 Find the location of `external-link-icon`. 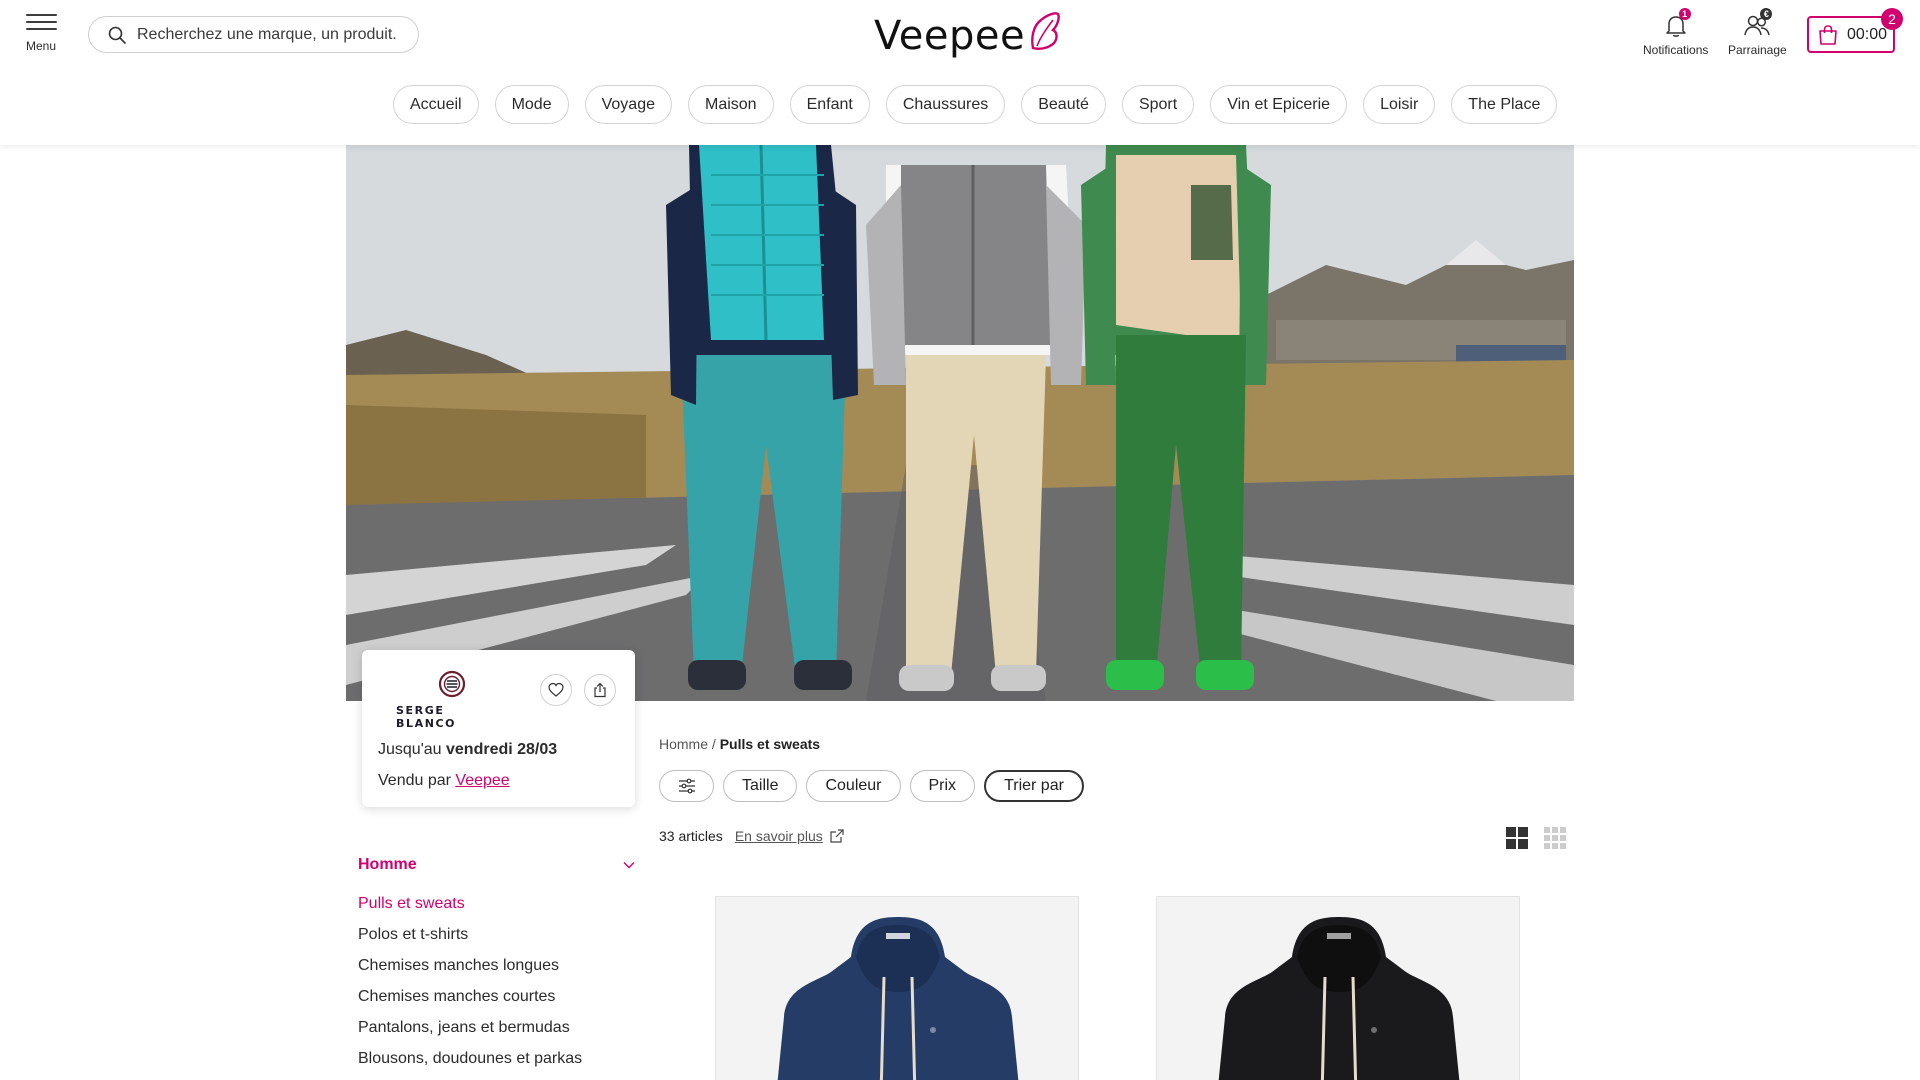

external-link-icon is located at coordinates (837, 836).